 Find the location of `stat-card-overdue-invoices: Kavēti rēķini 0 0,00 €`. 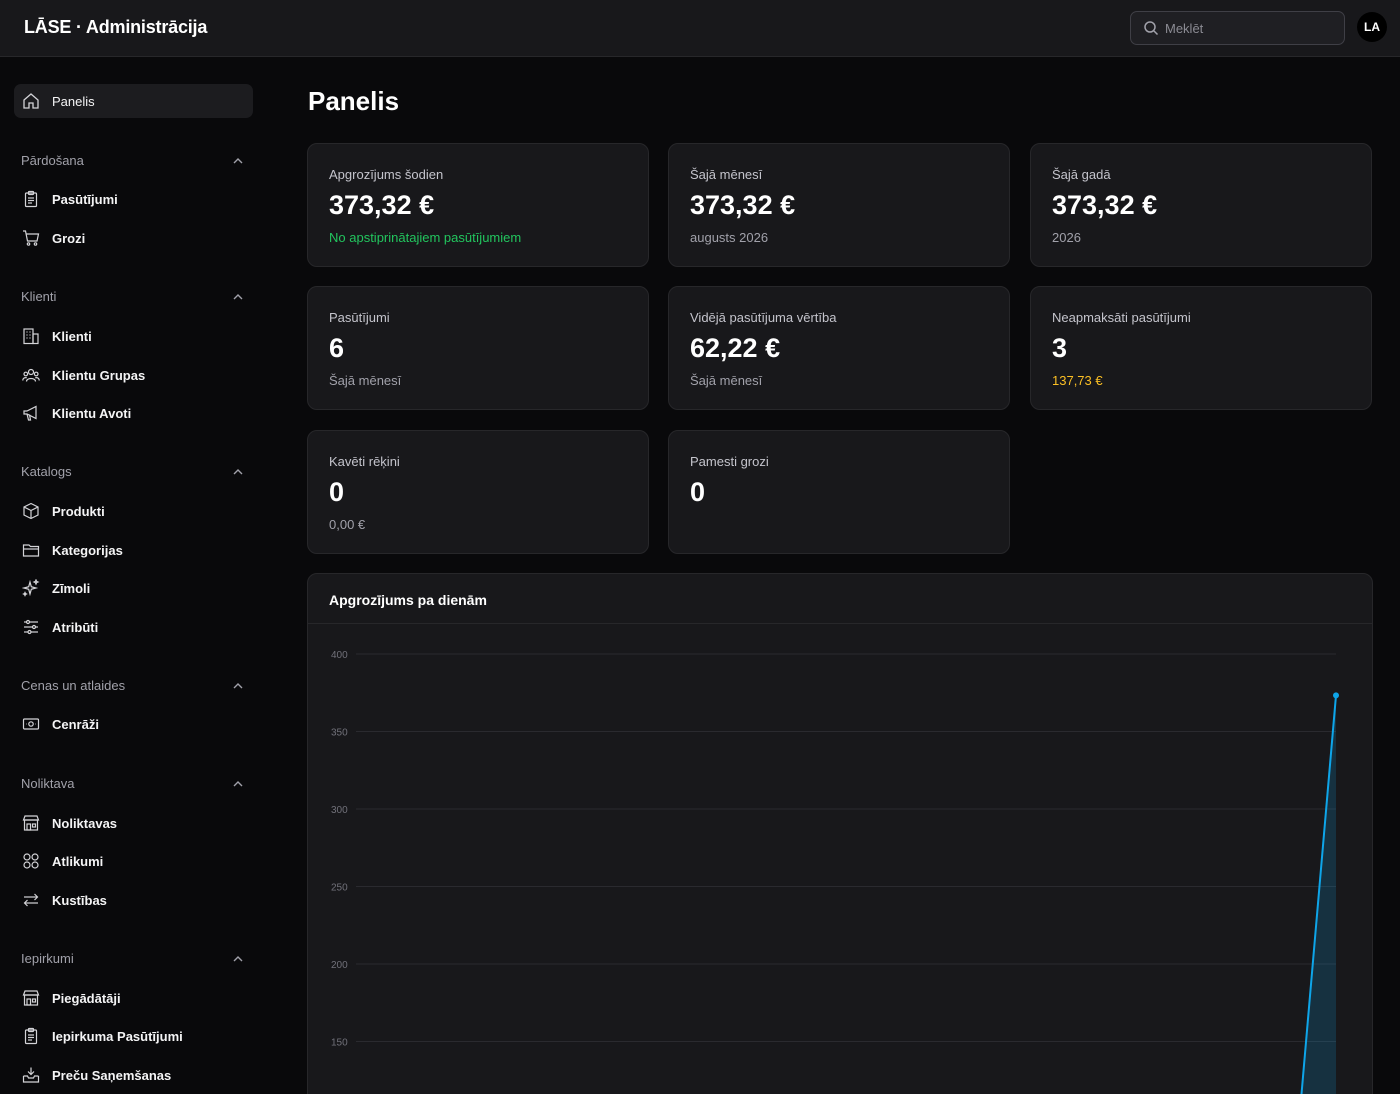

stat-card-overdue-invoices: Kavēti rēķini 0 0,00 € is located at coordinates (478, 492).